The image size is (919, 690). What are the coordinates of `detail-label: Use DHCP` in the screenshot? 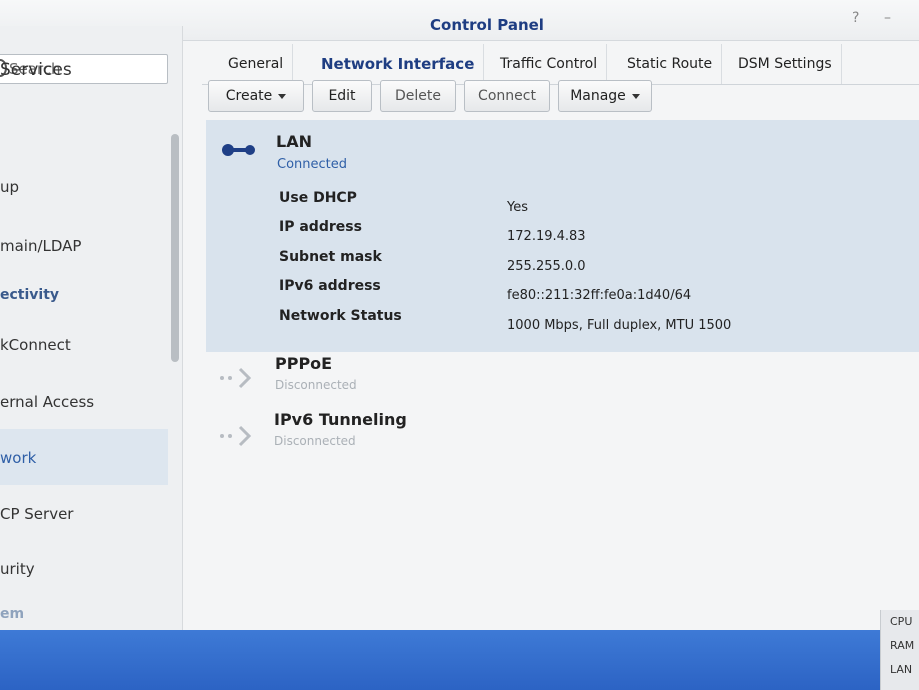 It's located at (318, 198).